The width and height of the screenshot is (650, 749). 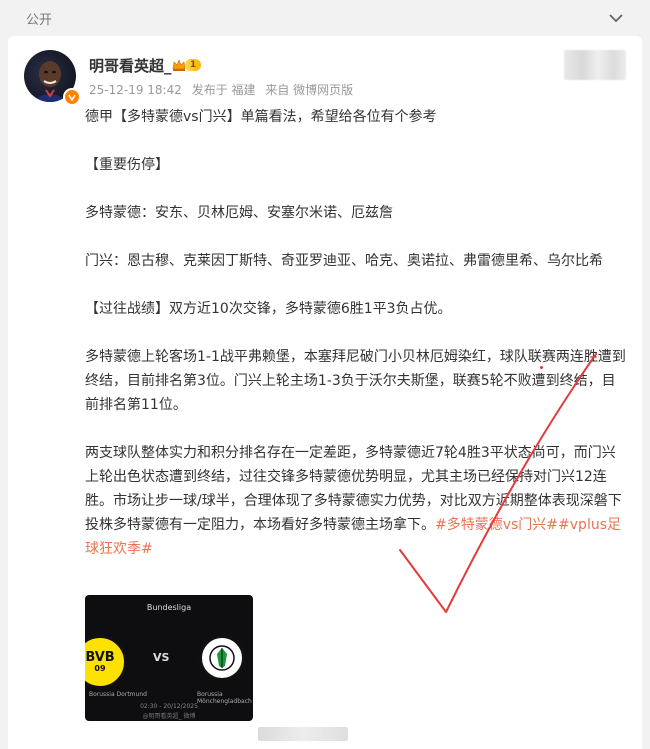 I want to click on gladbach-logo, so click(x=222, y=658).